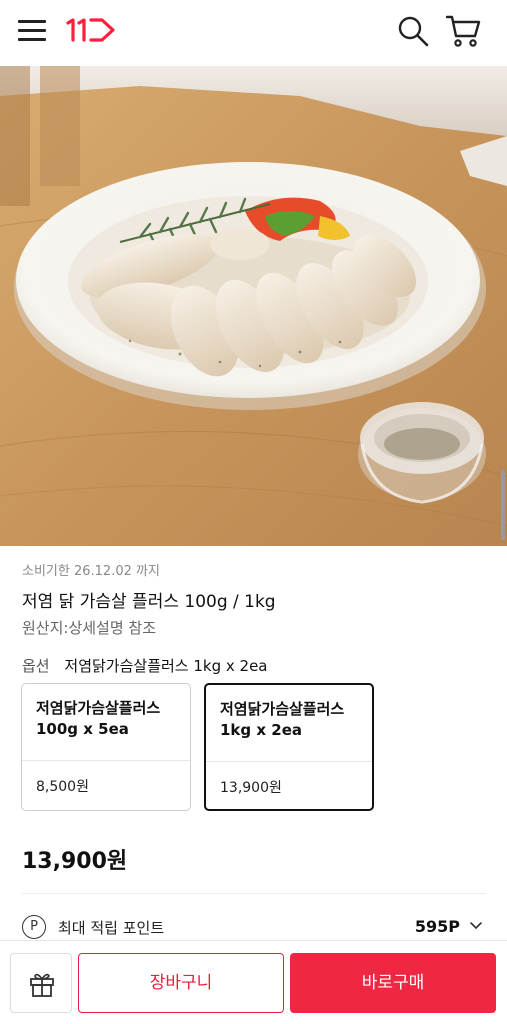 The width and height of the screenshot is (507, 1024). Describe the element at coordinates (91, 571) in the screenshot. I see `expiry-date: 소비기한 26.12.02 까지` at that location.